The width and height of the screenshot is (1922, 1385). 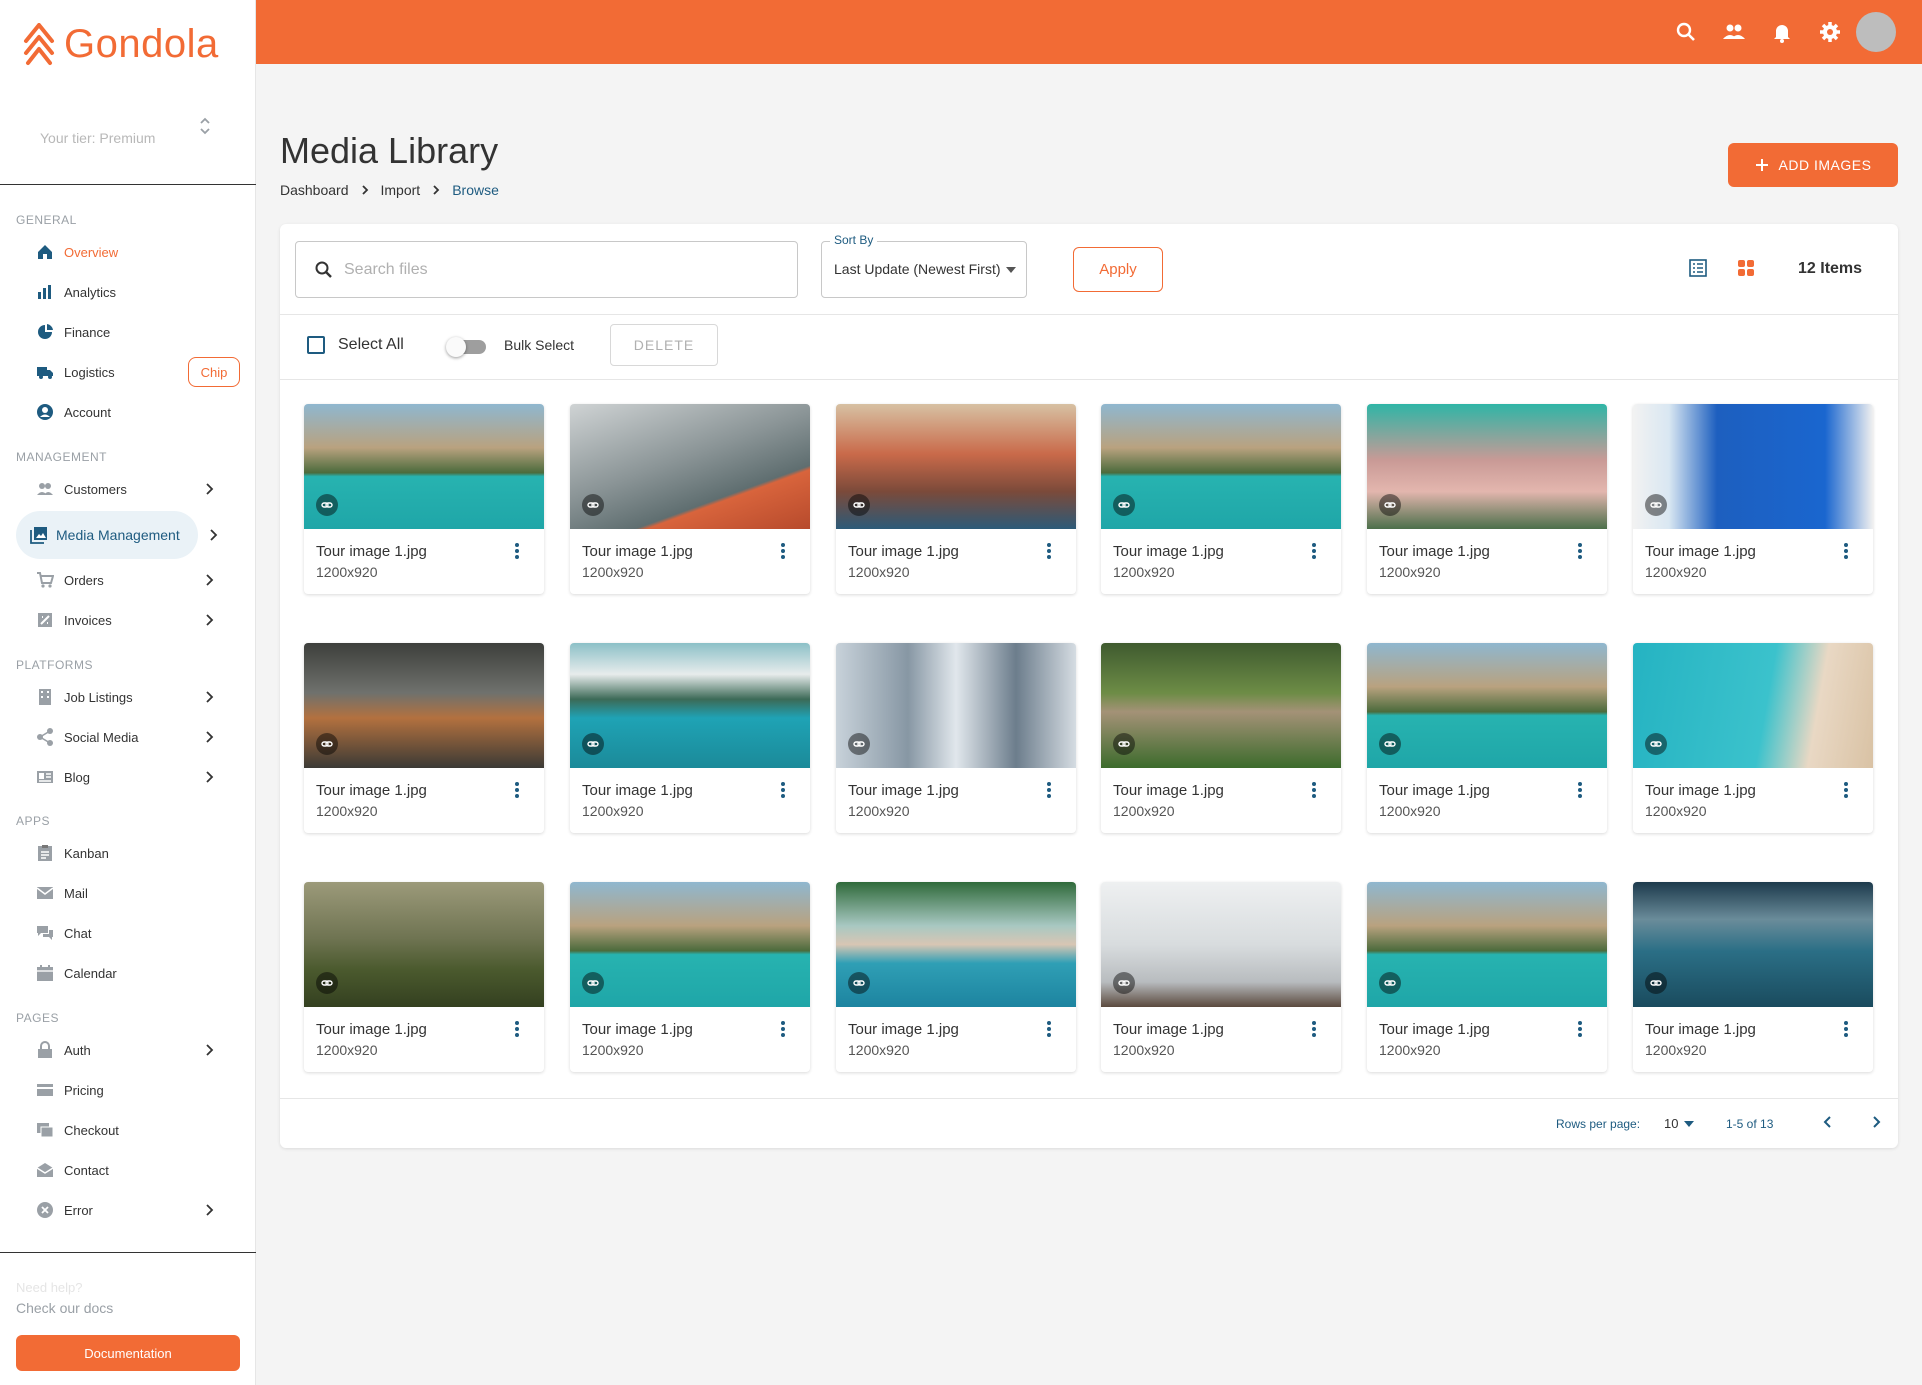 I want to click on breadcrumb-dashboard: Dashboard, so click(x=314, y=190).